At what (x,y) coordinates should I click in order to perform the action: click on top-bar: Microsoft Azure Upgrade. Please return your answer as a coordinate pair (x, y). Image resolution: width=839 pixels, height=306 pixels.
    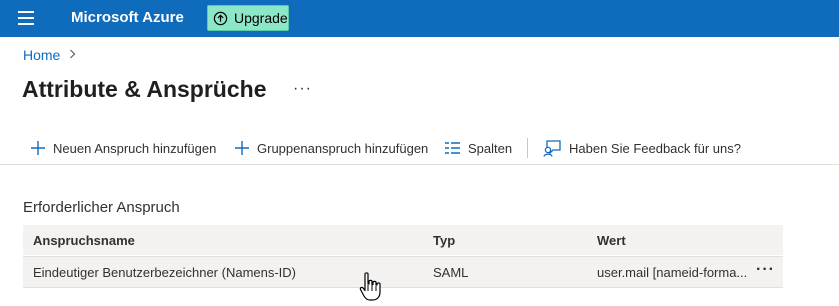
    Looking at the image, I should click on (419, 18).